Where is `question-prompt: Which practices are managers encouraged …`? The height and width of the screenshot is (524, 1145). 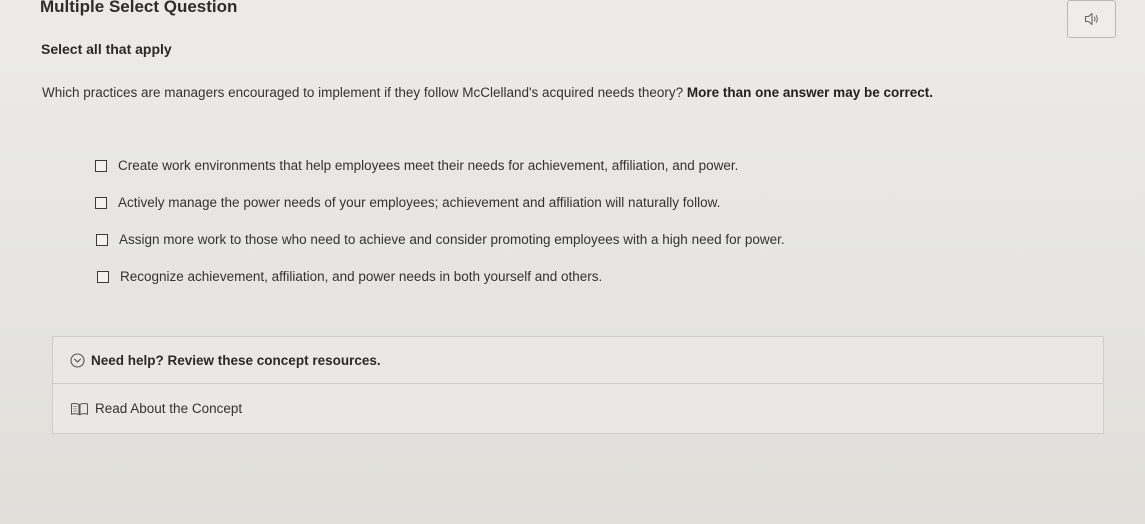
question-prompt: Which practices are managers encouraged … is located at coordinates (487, 92).